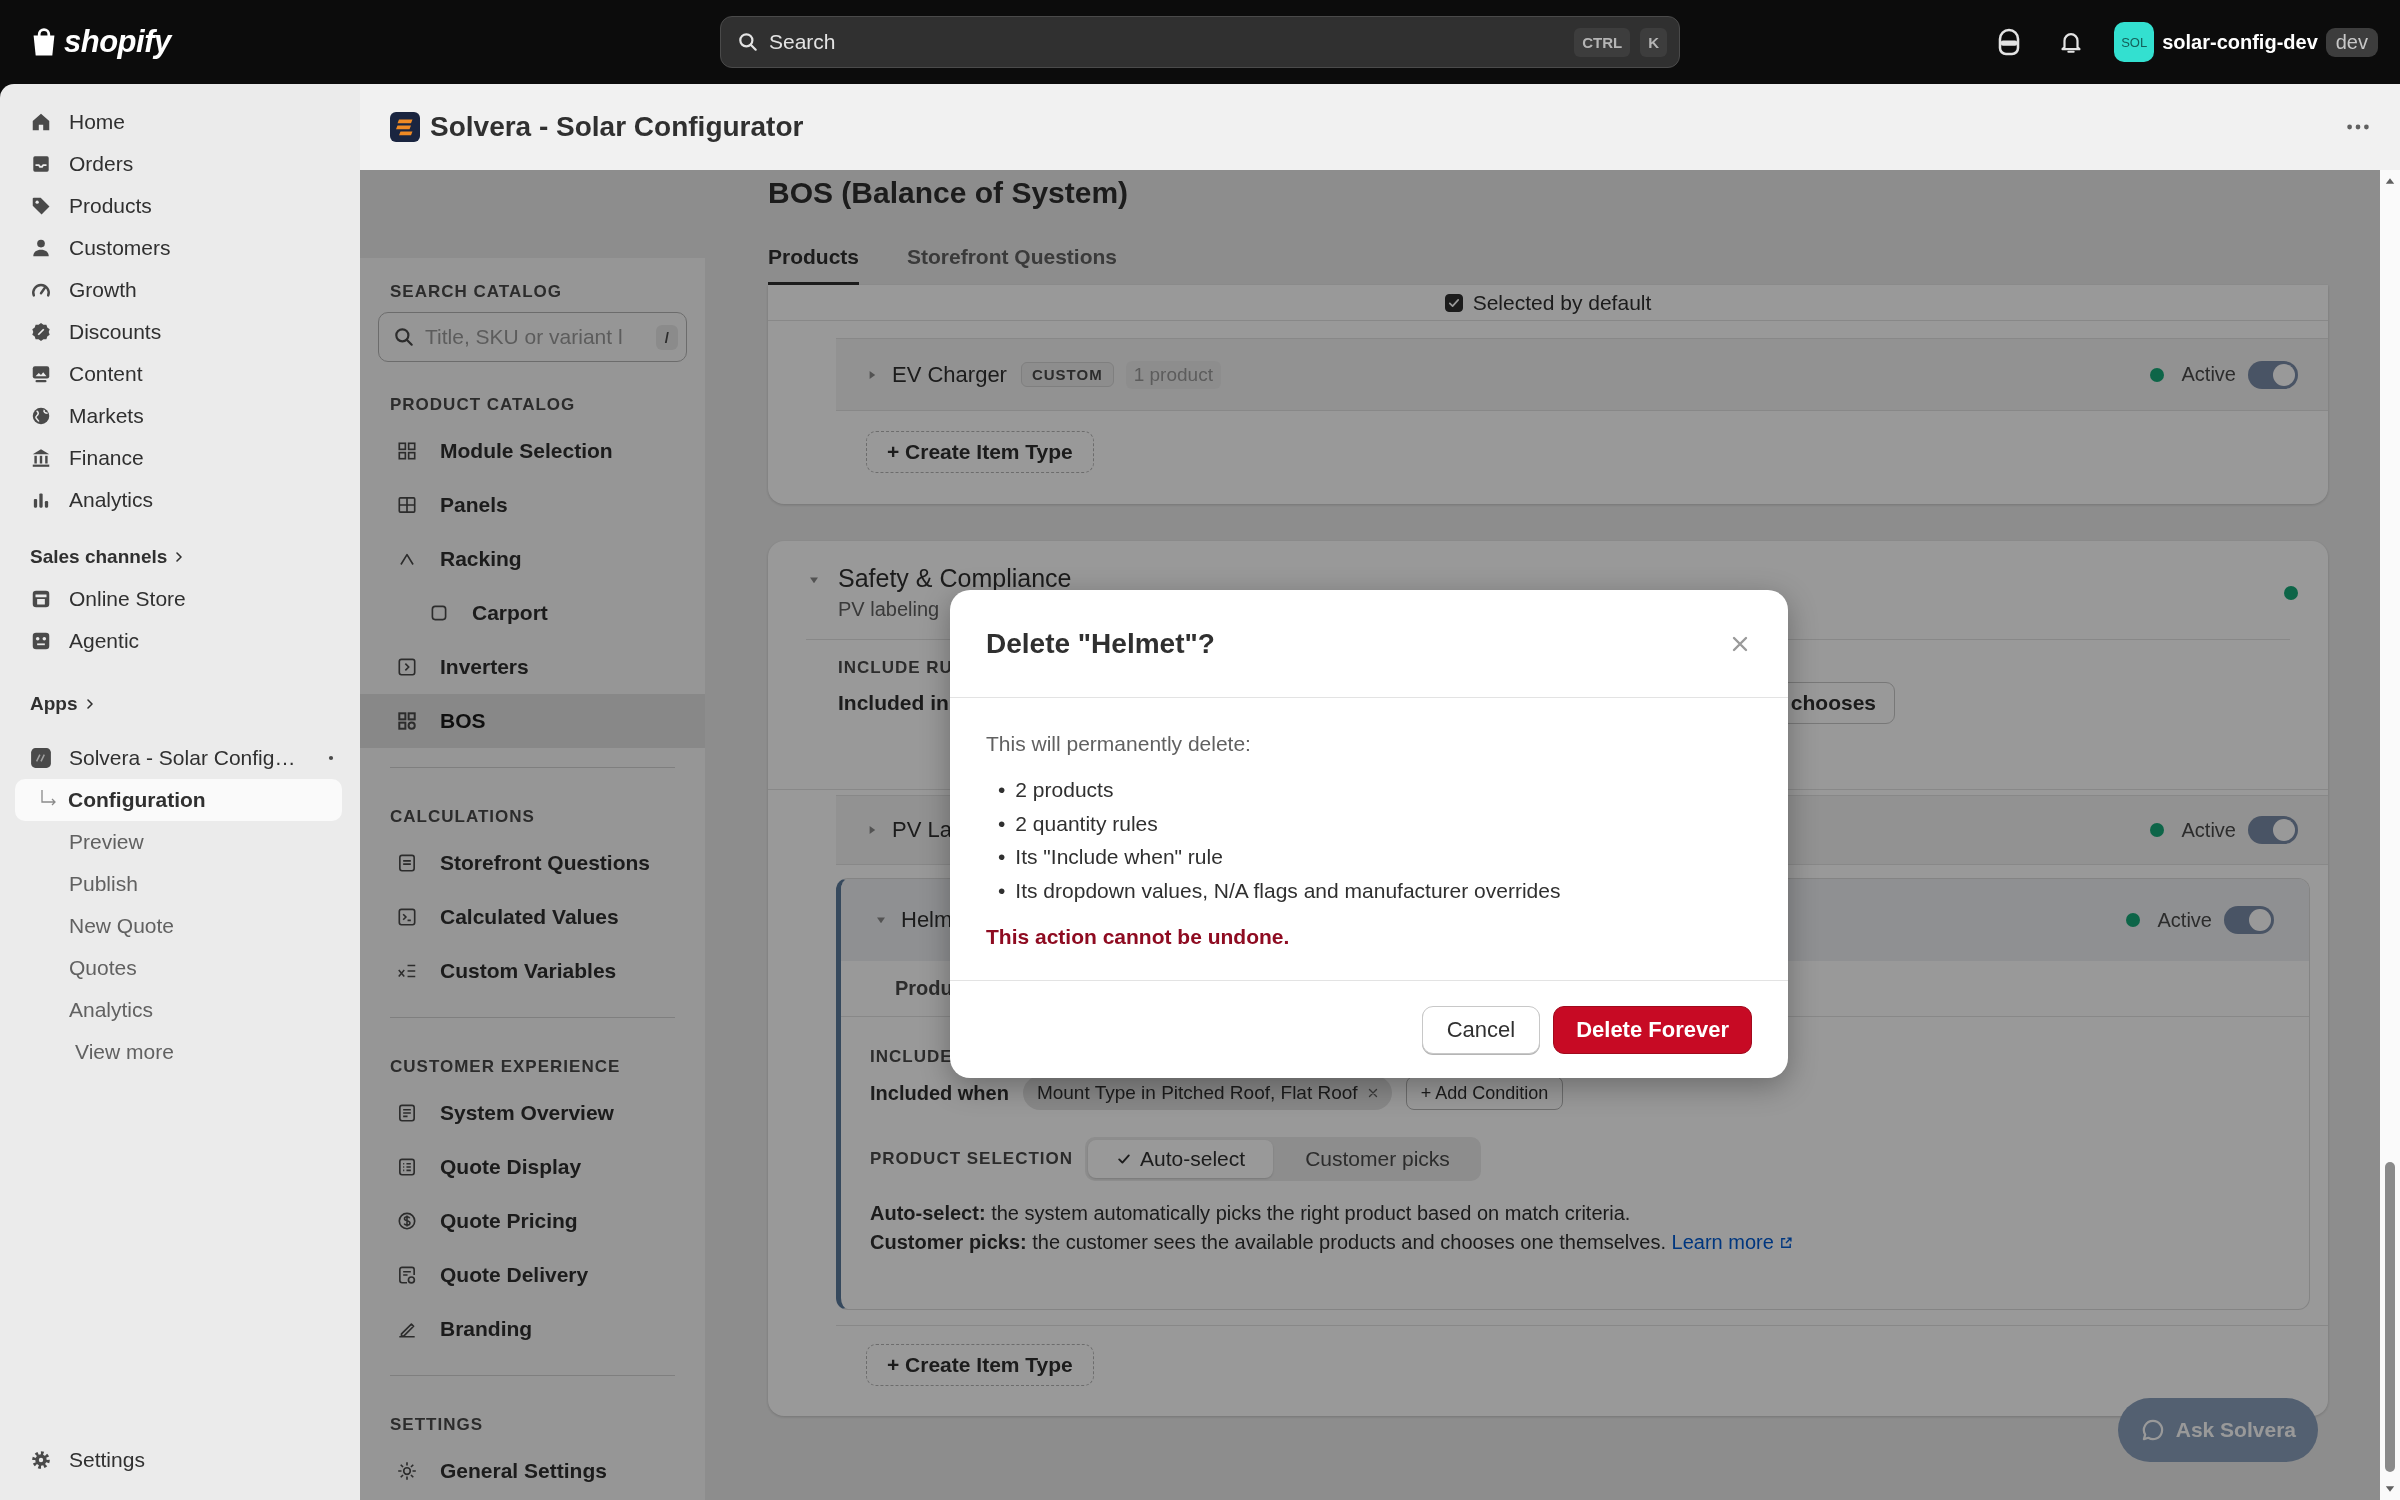 This screenshot has width=2400, height=1500. Describe the element at coordinates (180, 164) in the screenshot. I see `nav-item: Orders` at that location.